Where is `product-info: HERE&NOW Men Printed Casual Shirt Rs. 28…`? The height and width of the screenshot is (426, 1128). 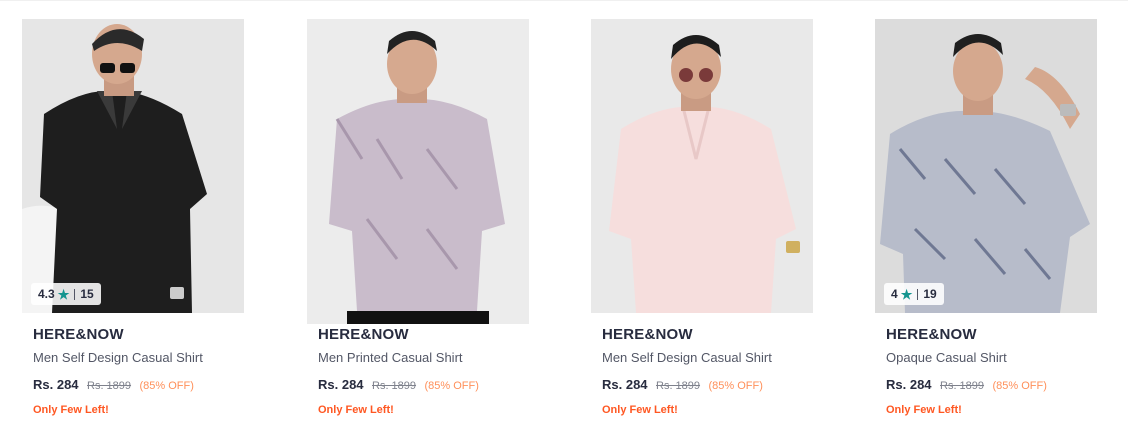 product-info: HERE&NOW Men Printed Casual Shirt Rs. 28… is located at coordinates (418, 371).